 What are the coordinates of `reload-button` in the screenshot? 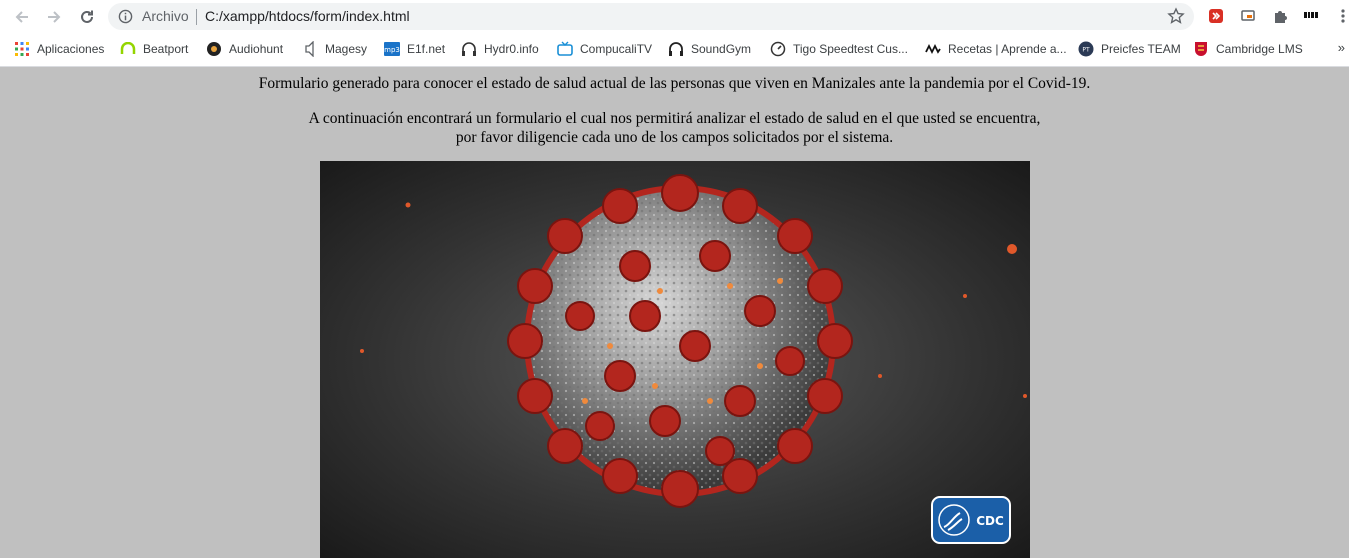 It's located at (87, 17).